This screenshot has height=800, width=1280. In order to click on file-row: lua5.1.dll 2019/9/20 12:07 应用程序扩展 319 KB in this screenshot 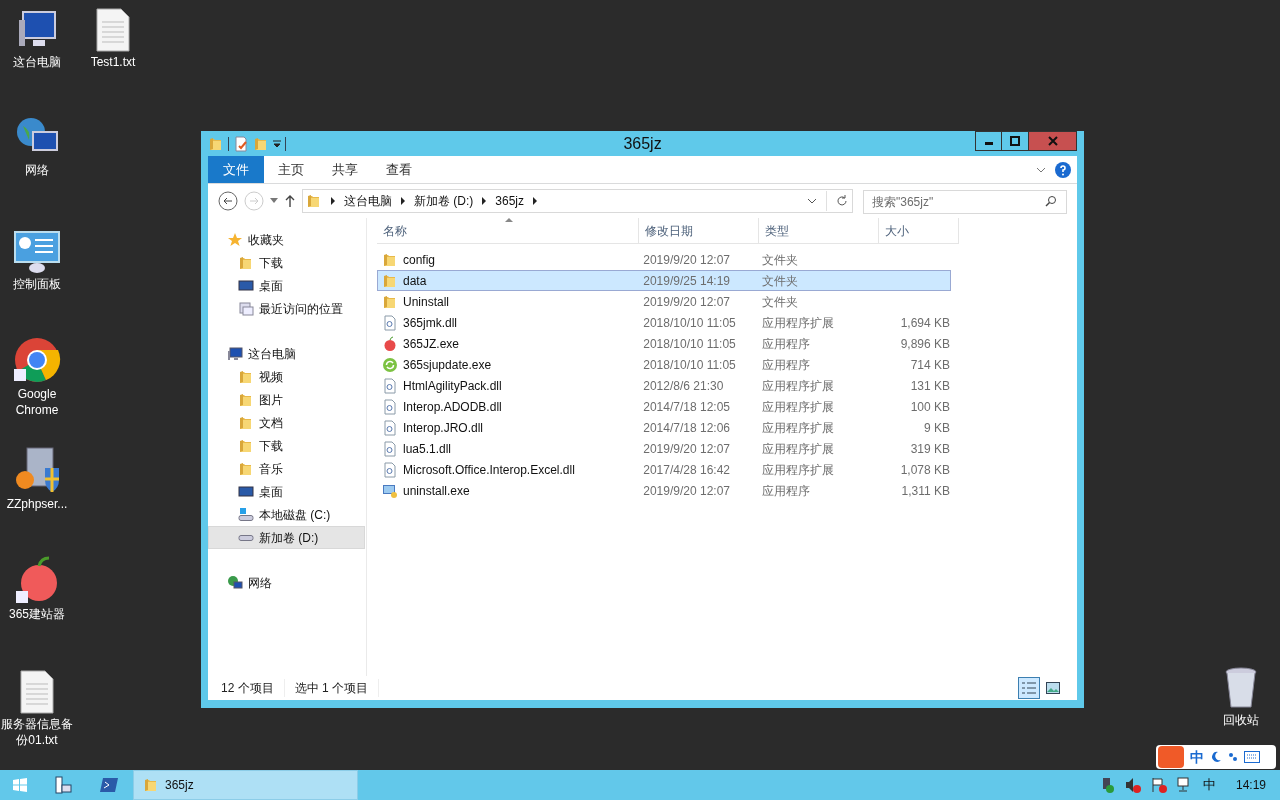, I will do `click(664, 448)`.